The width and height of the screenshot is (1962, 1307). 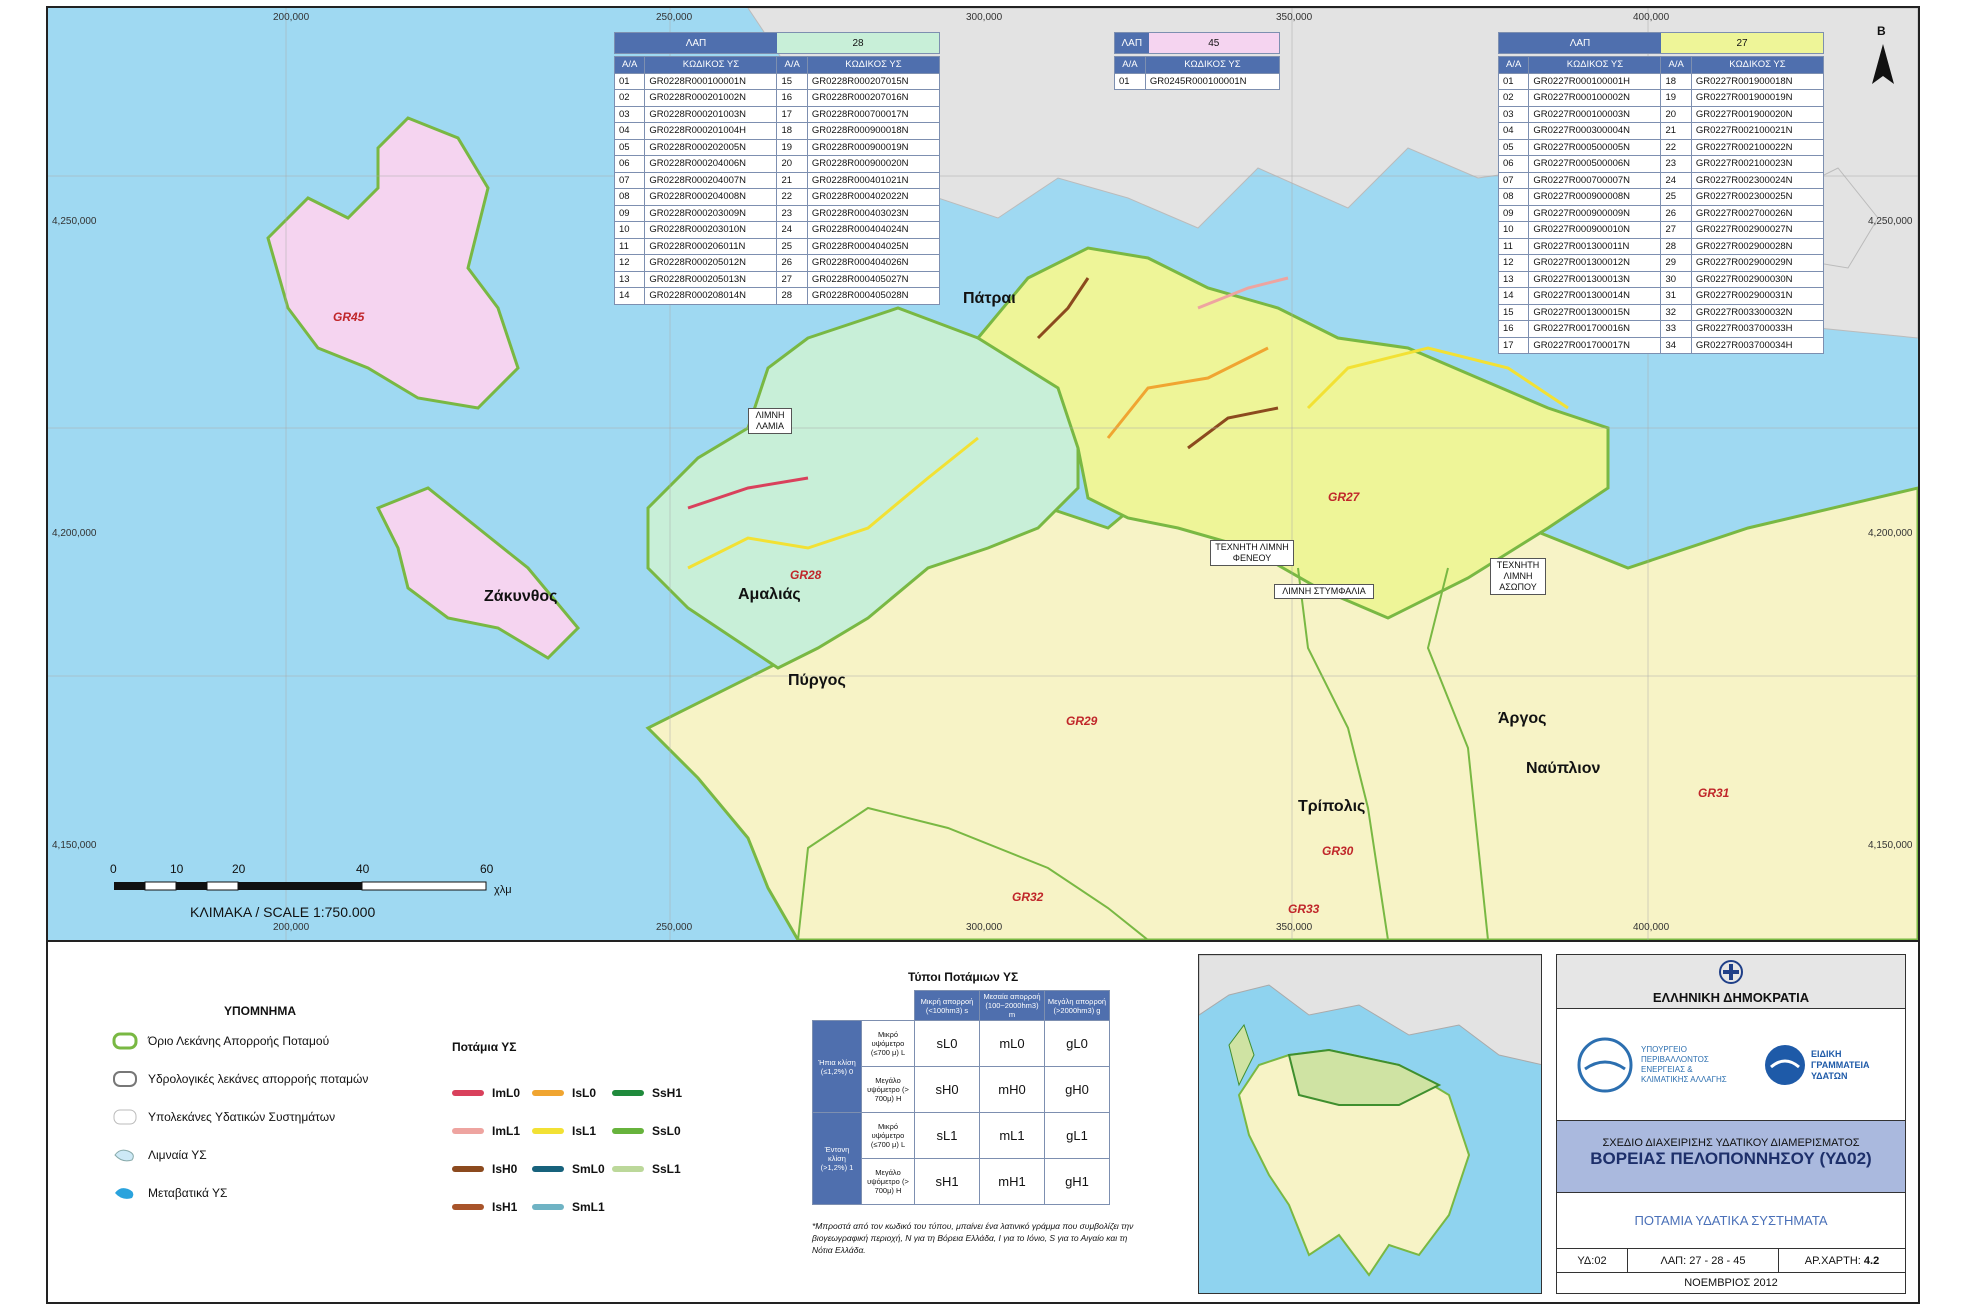 I want to click on basin-boundary-icon, so click(x=125, y=1041).